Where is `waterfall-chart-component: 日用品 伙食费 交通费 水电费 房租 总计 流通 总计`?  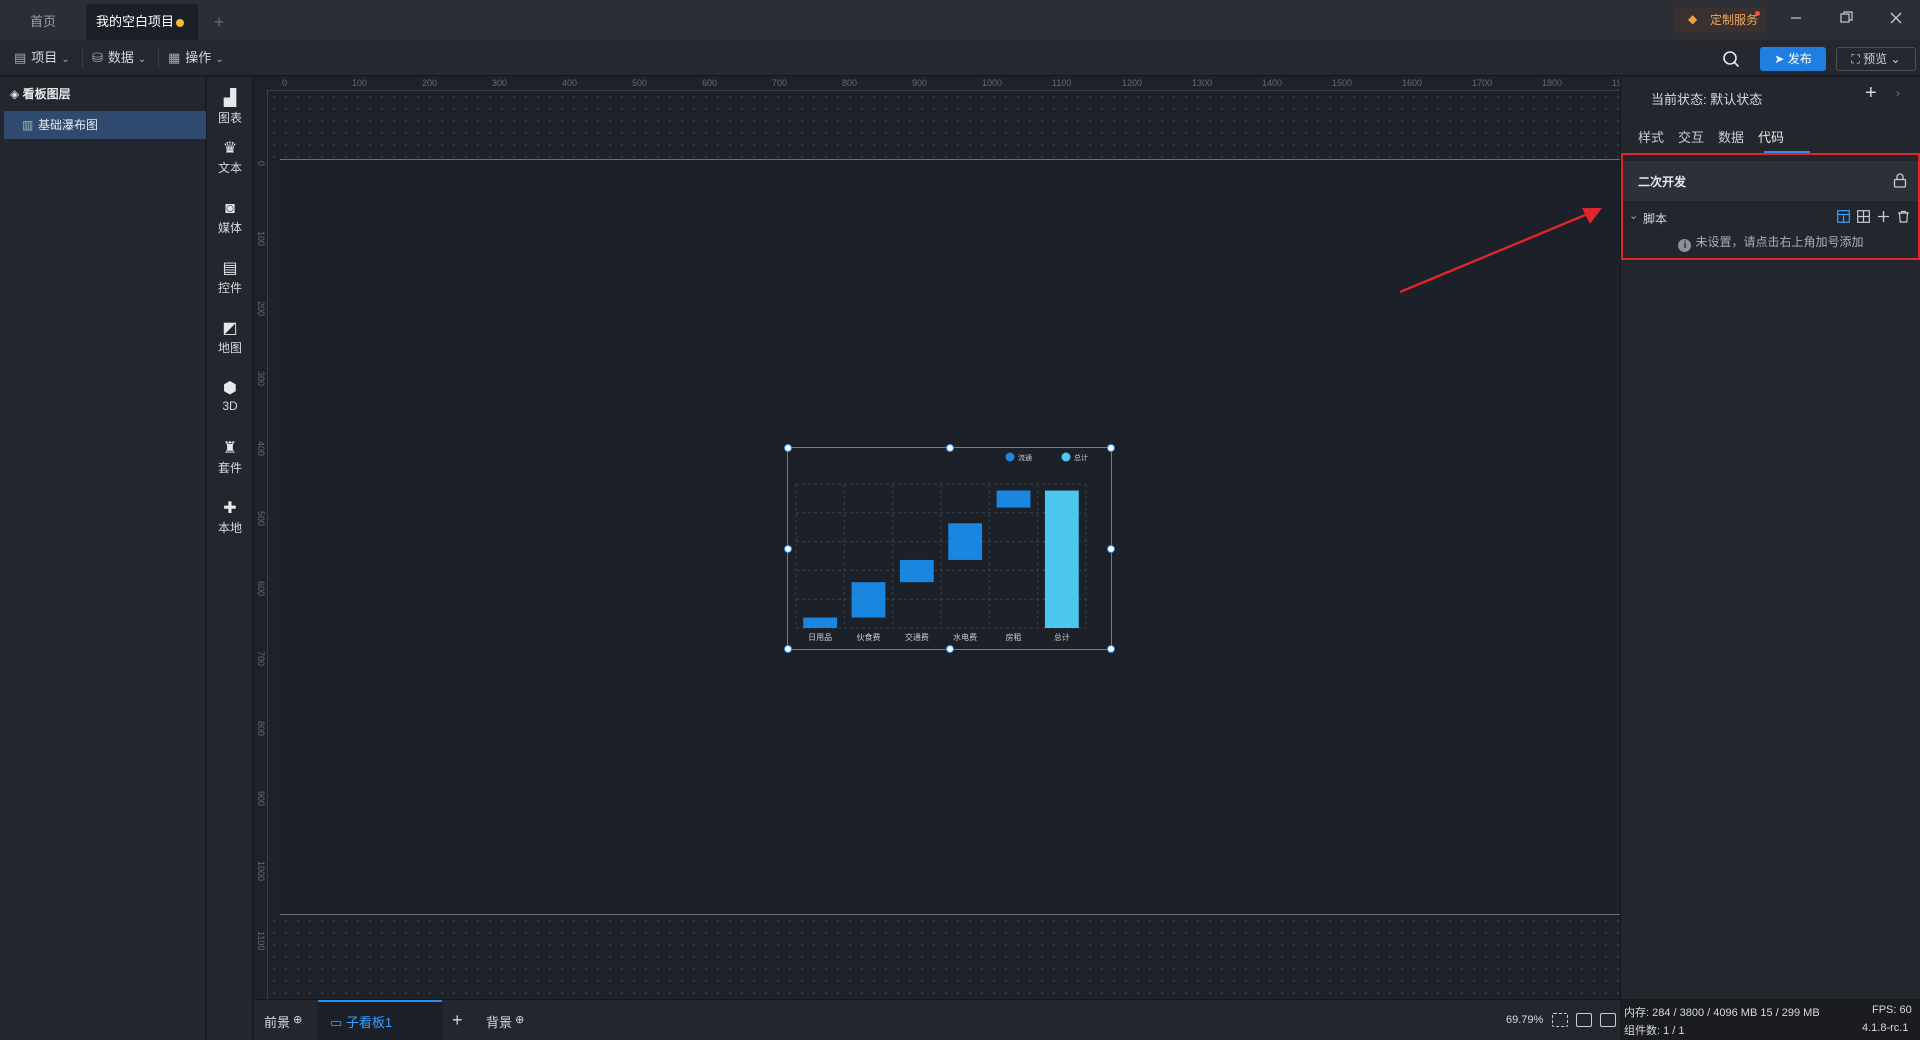 waterfall-chart-component: 日用品 伙食费 交通费 水电费 房租 总计 流通 总计 is located at coordinates (949, 548).